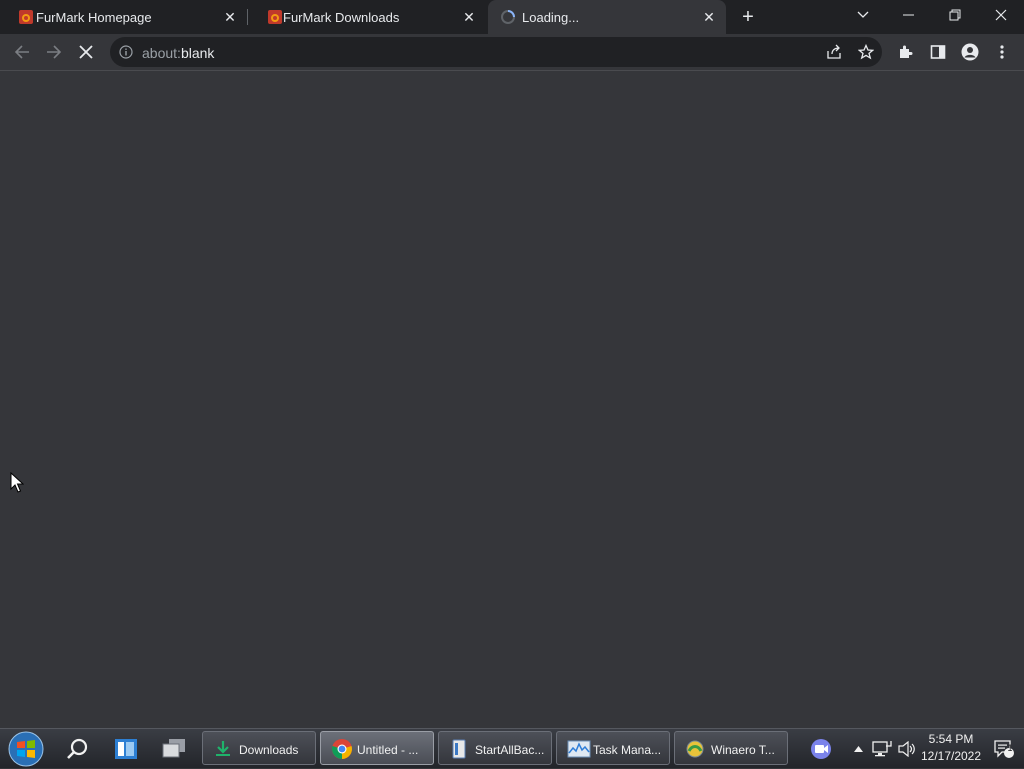 The height and width of the screenshot is (769, 1024). I want to click on show-hidden-icons-icon, so click(858, 749).